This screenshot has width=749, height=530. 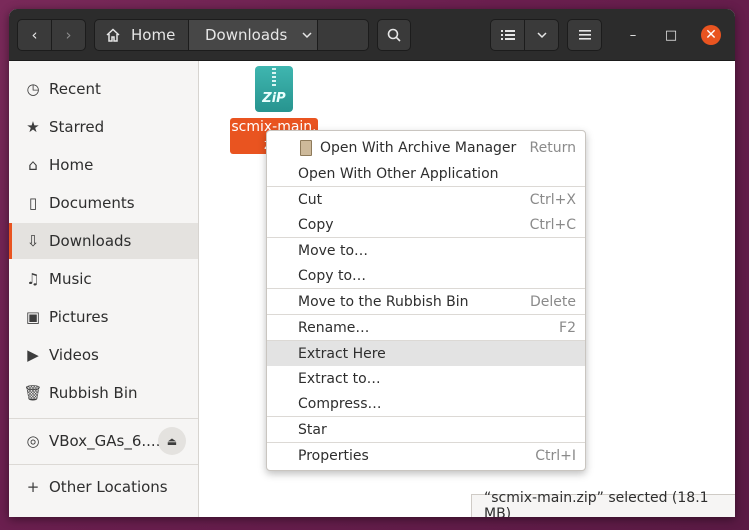 What do you see at coordinates (316, 224) in the screenshot?
I see `menu-item-label: Copy` at bounding box center [316, 224].